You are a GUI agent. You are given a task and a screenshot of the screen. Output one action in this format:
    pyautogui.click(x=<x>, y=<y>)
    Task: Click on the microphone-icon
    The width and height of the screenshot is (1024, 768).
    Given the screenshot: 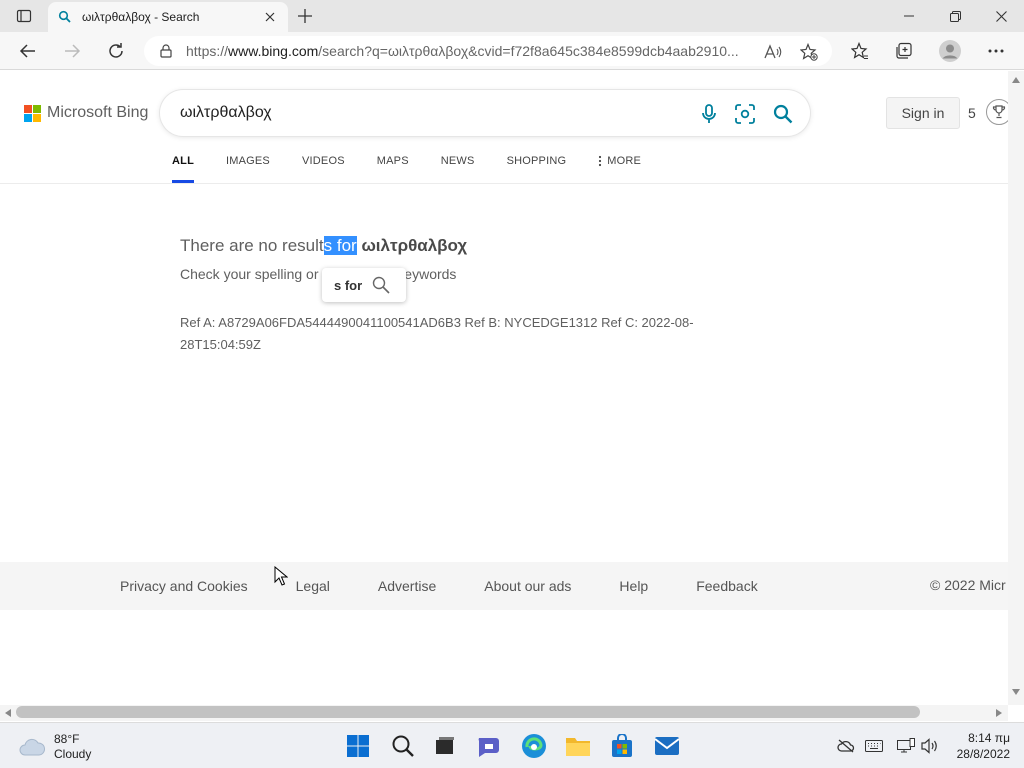 What is the action you would take?
    pyautogui.click(x=709, y=113)
    